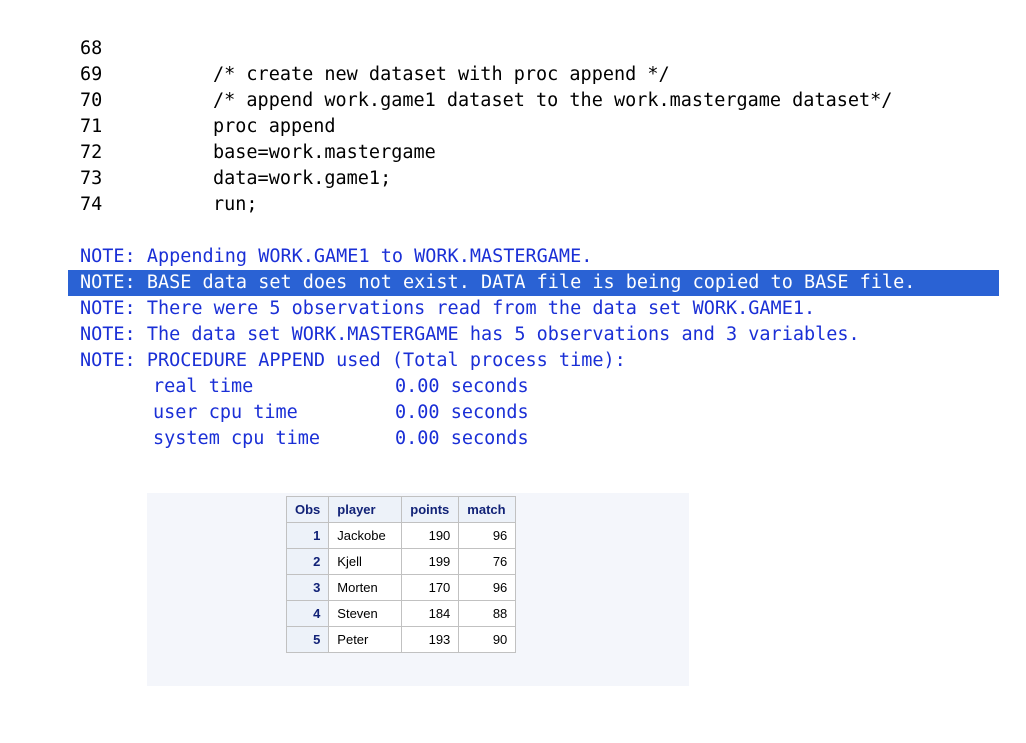 This screenshot has width=1026, height=743. Describe the element at coordinates (91, 100) in the screenshot. I see `line-number: 70` at that location.